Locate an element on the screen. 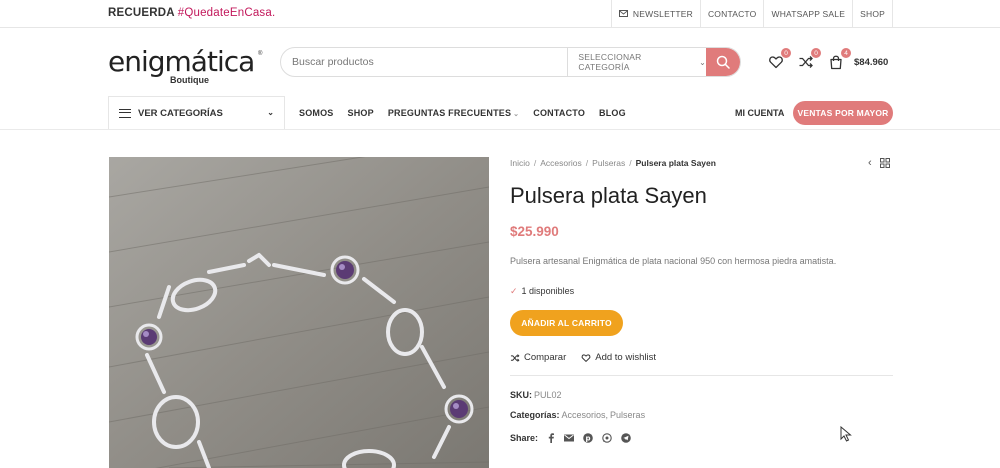  wholesale-button: VENTAS POR MAYOR is located at coordinates (843, 113).